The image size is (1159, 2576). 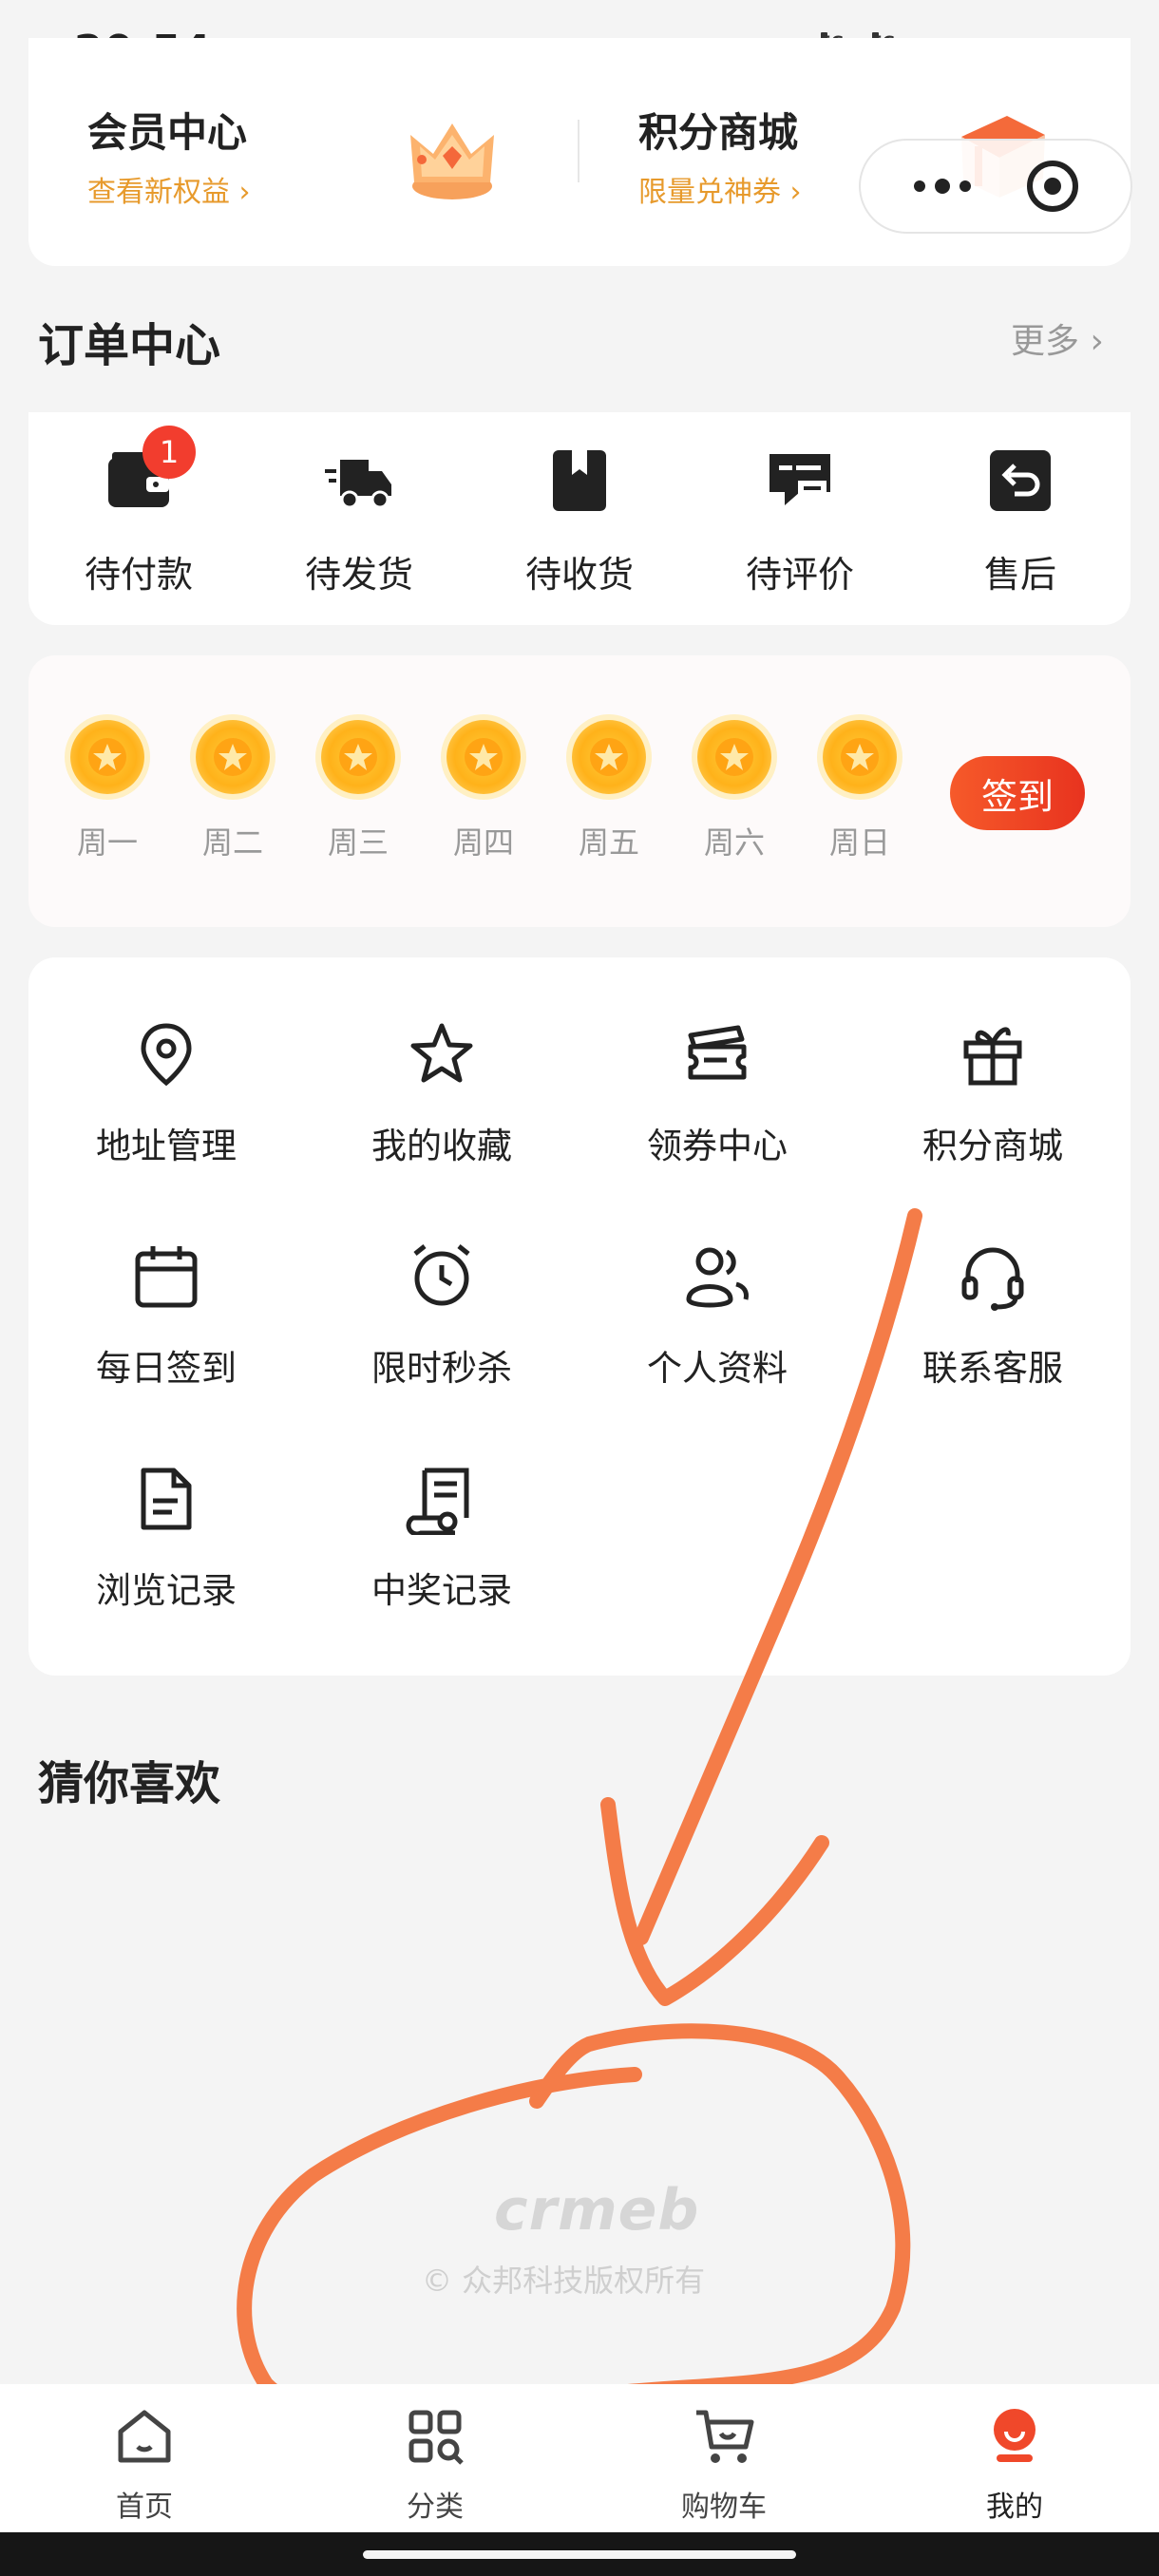 What do you see at coordinates (441, 1590) in the screenshot?
I see `service-prize-records-label: 中奖记录` at bounding box center [441, 1590].